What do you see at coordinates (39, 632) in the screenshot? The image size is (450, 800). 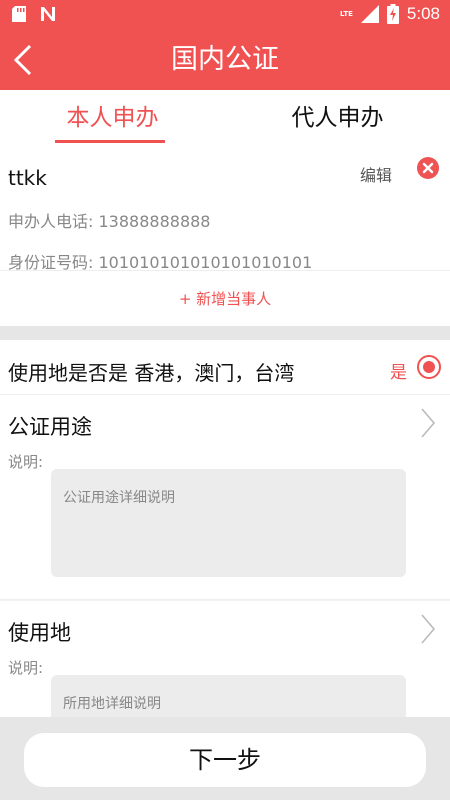 I see `location-title: 使用地` at bounding box center [39, 632].